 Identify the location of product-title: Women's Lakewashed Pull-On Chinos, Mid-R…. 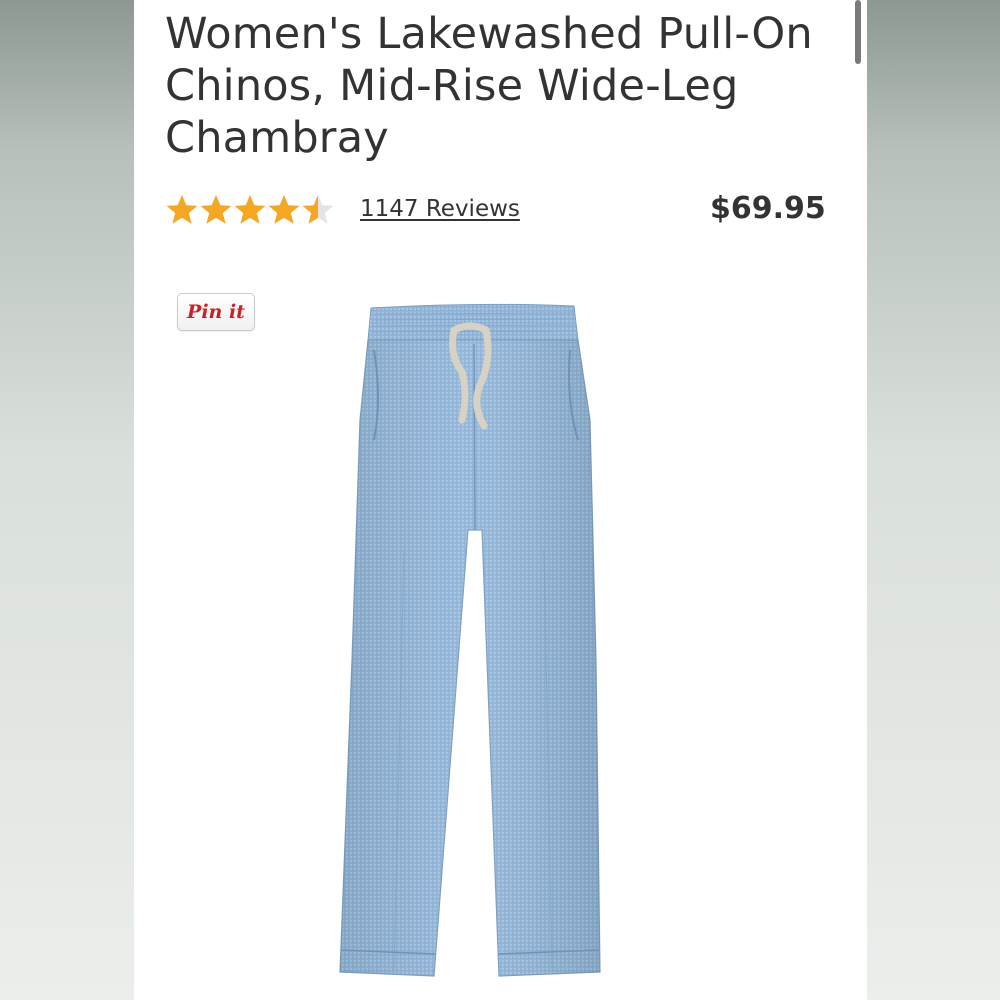
(489, 86).